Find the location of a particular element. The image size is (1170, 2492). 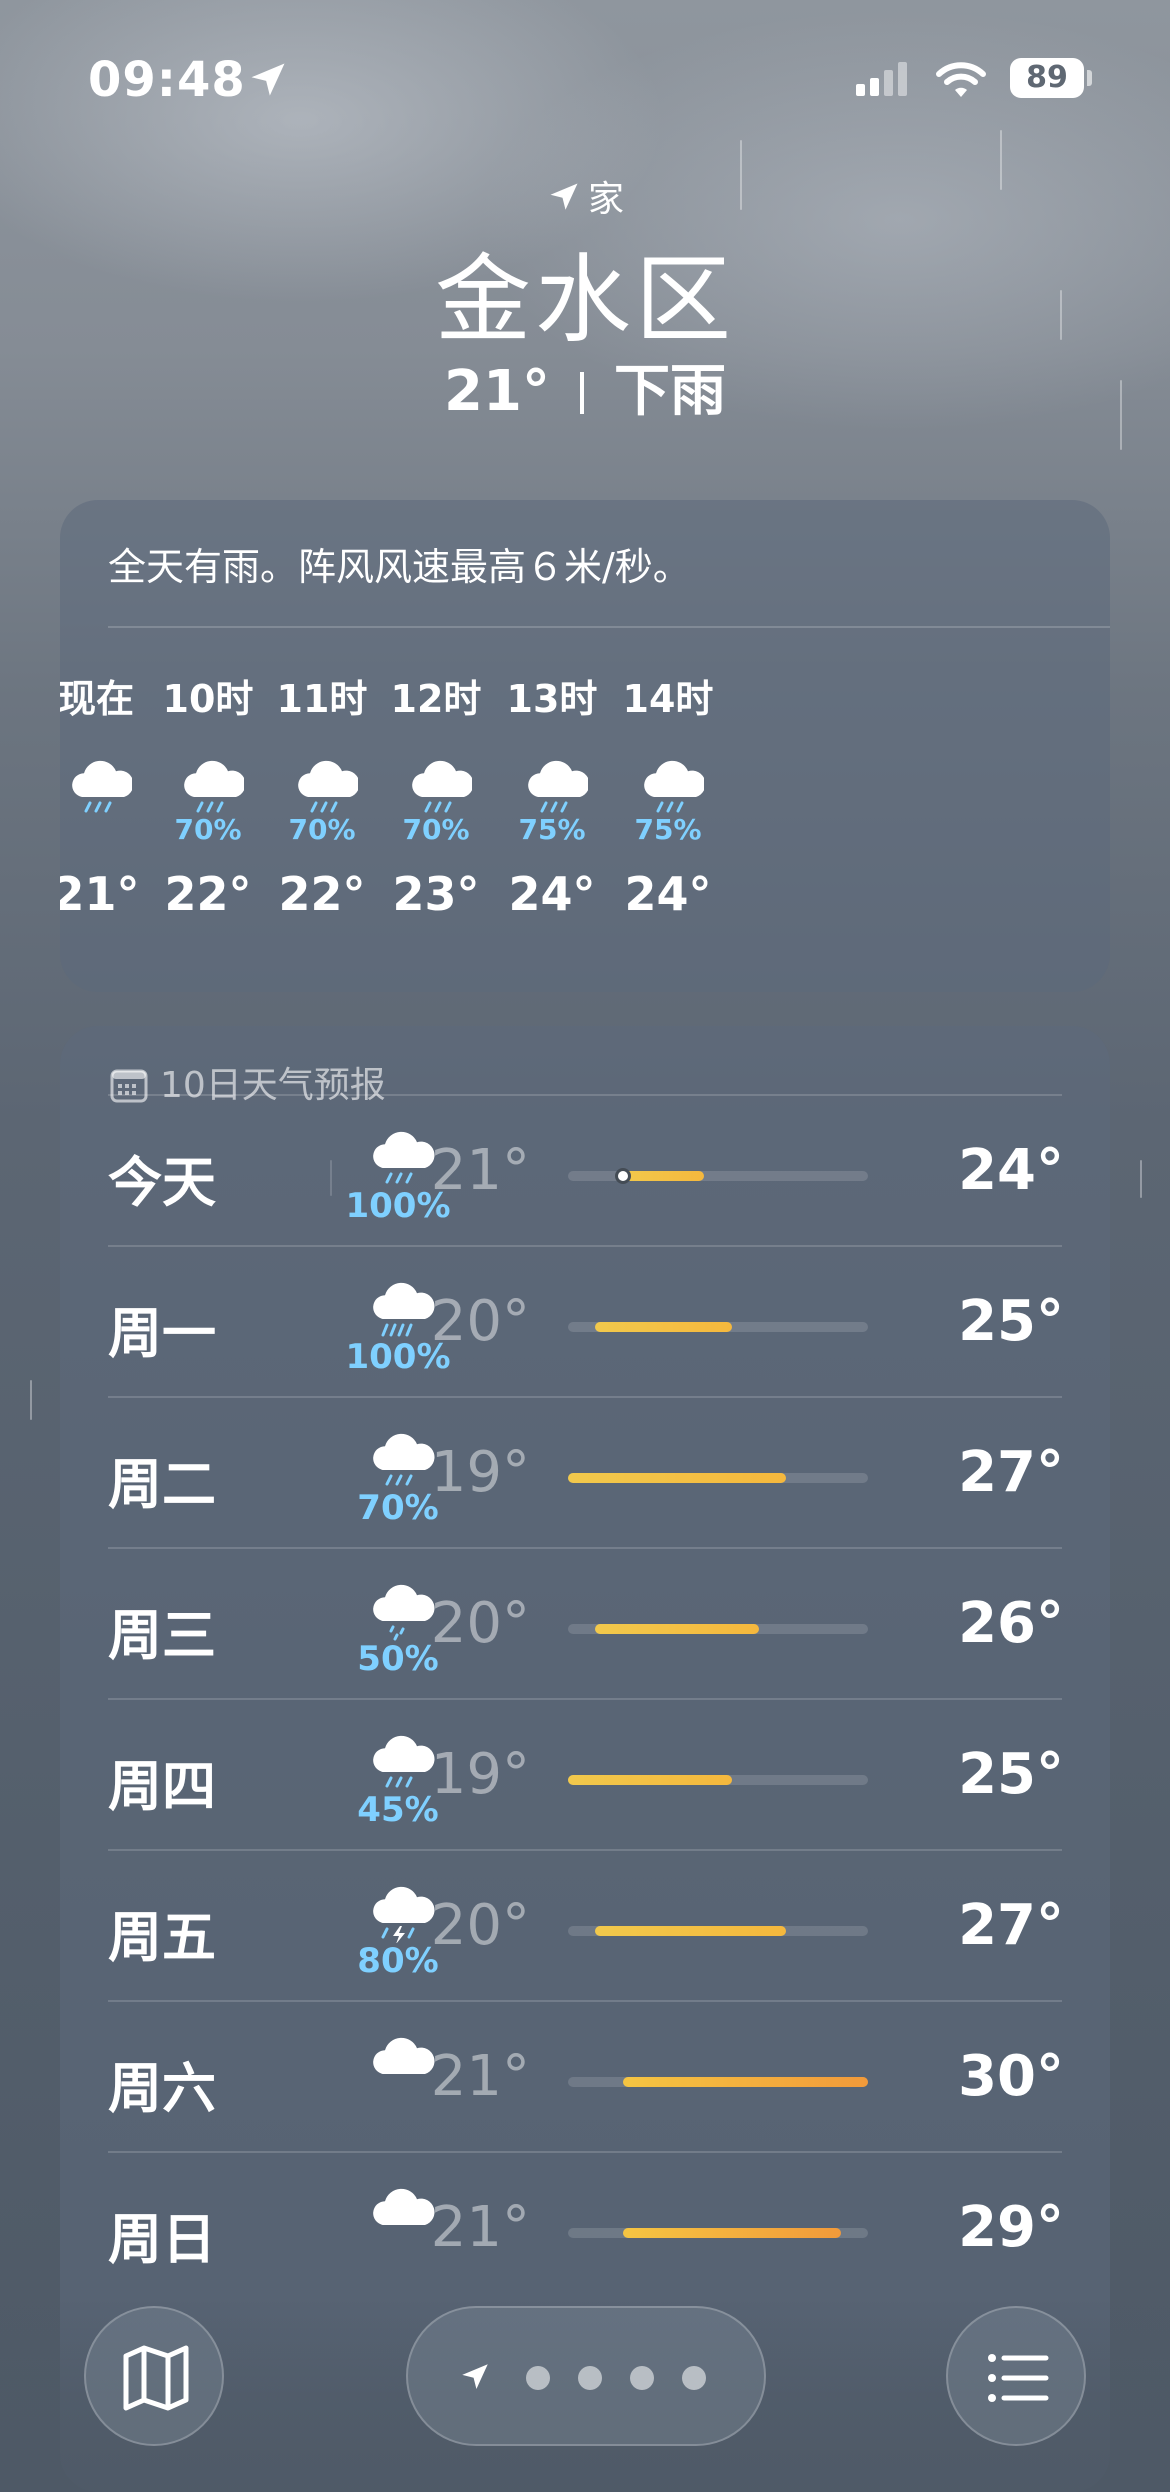

cellular-signal-icon is located at coordinates (884, 79).